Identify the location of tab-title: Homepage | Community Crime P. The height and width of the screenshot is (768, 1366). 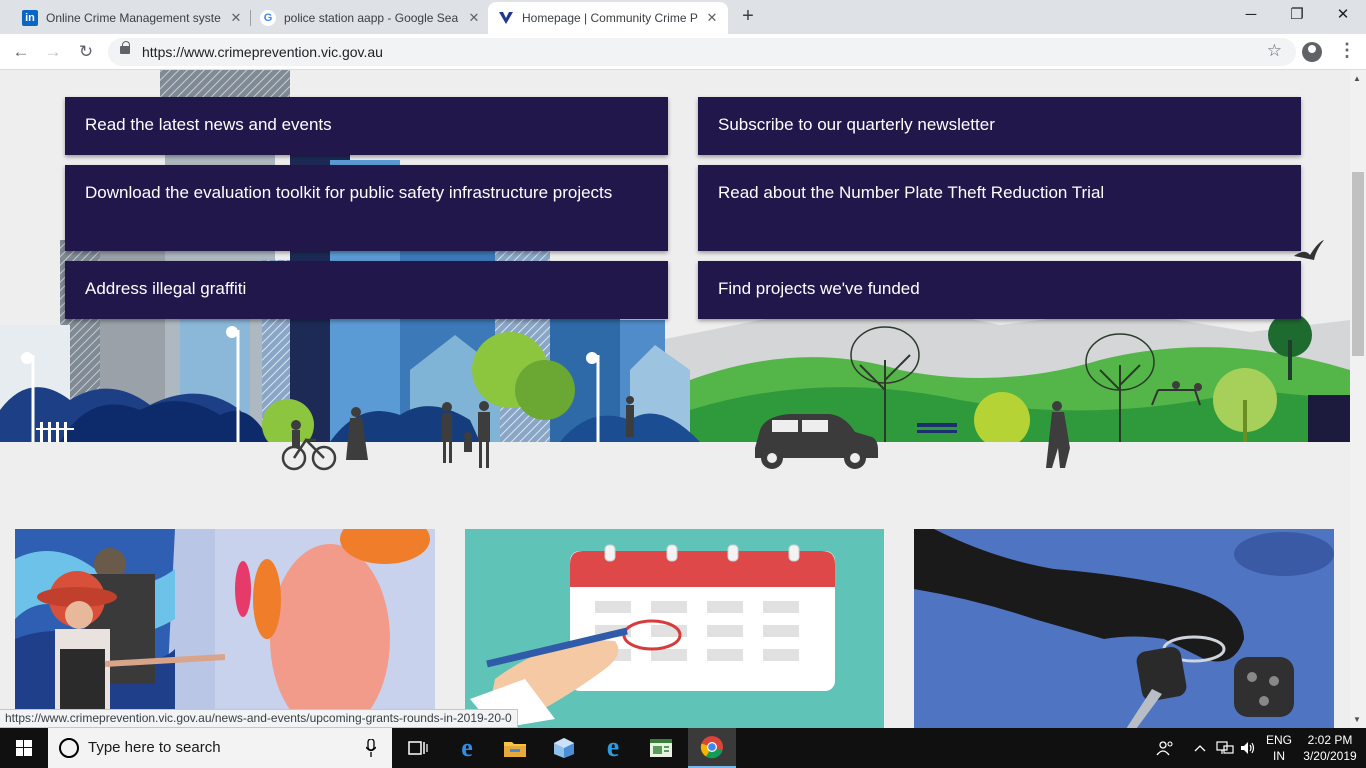
(610, 18).